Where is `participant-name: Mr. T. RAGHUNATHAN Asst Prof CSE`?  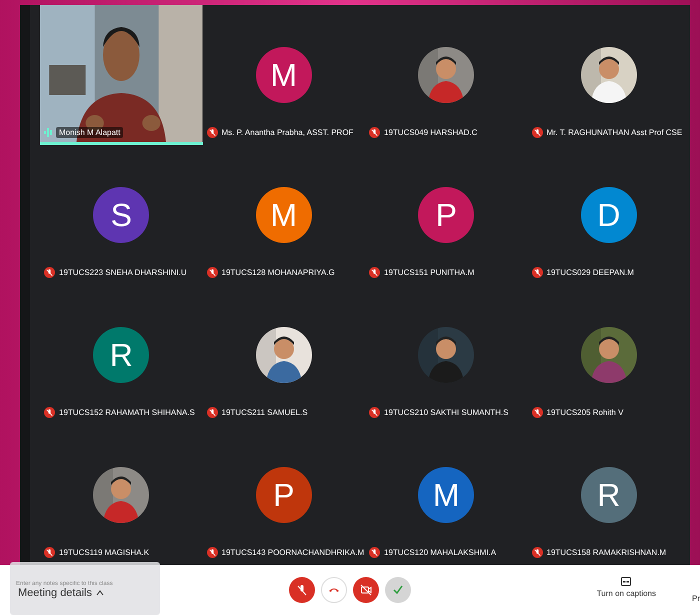
participant-name: Mr. T. RAGHUNATHAN Asst Prof CSE is located at coordinates (614, 132).